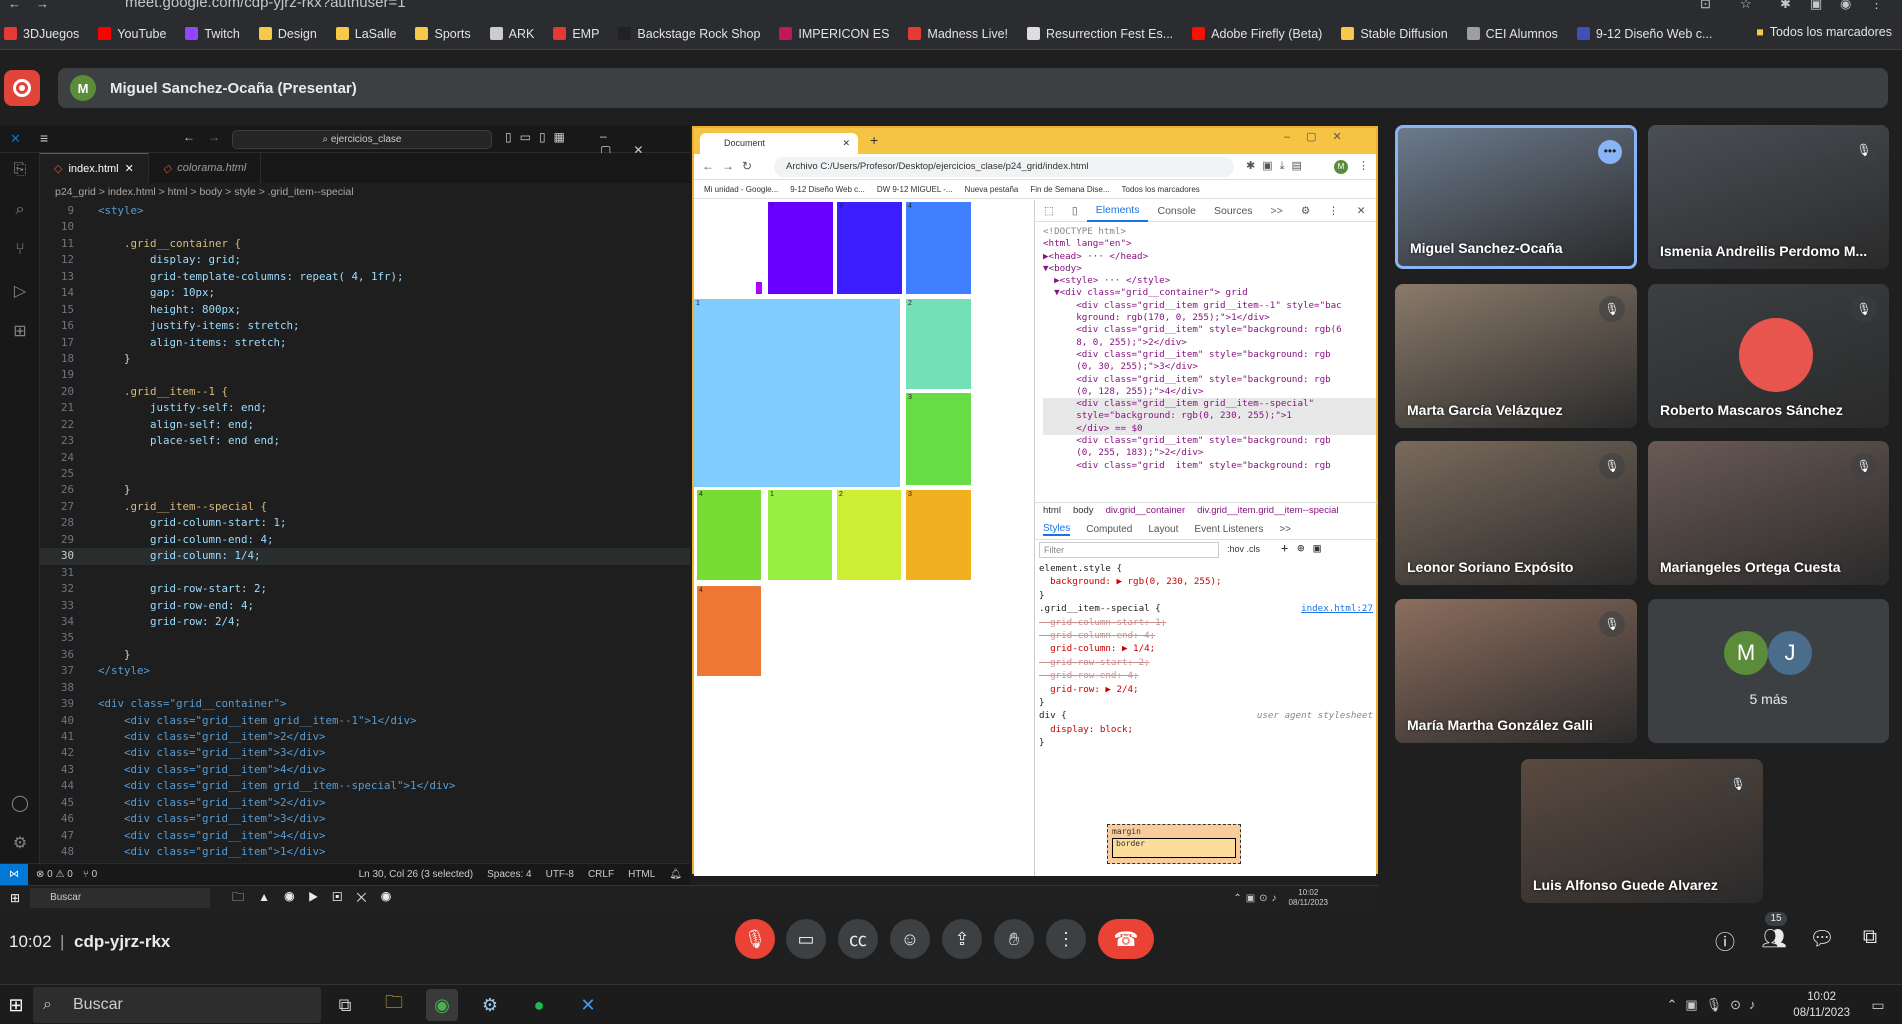 The width and height of the screenshot is (1902, 1024). Describe the element at coordinates (1209, 416) in the screenshot. I see `dom-node-line: style="background: rgb(0, 230, 255);">1` at that location.